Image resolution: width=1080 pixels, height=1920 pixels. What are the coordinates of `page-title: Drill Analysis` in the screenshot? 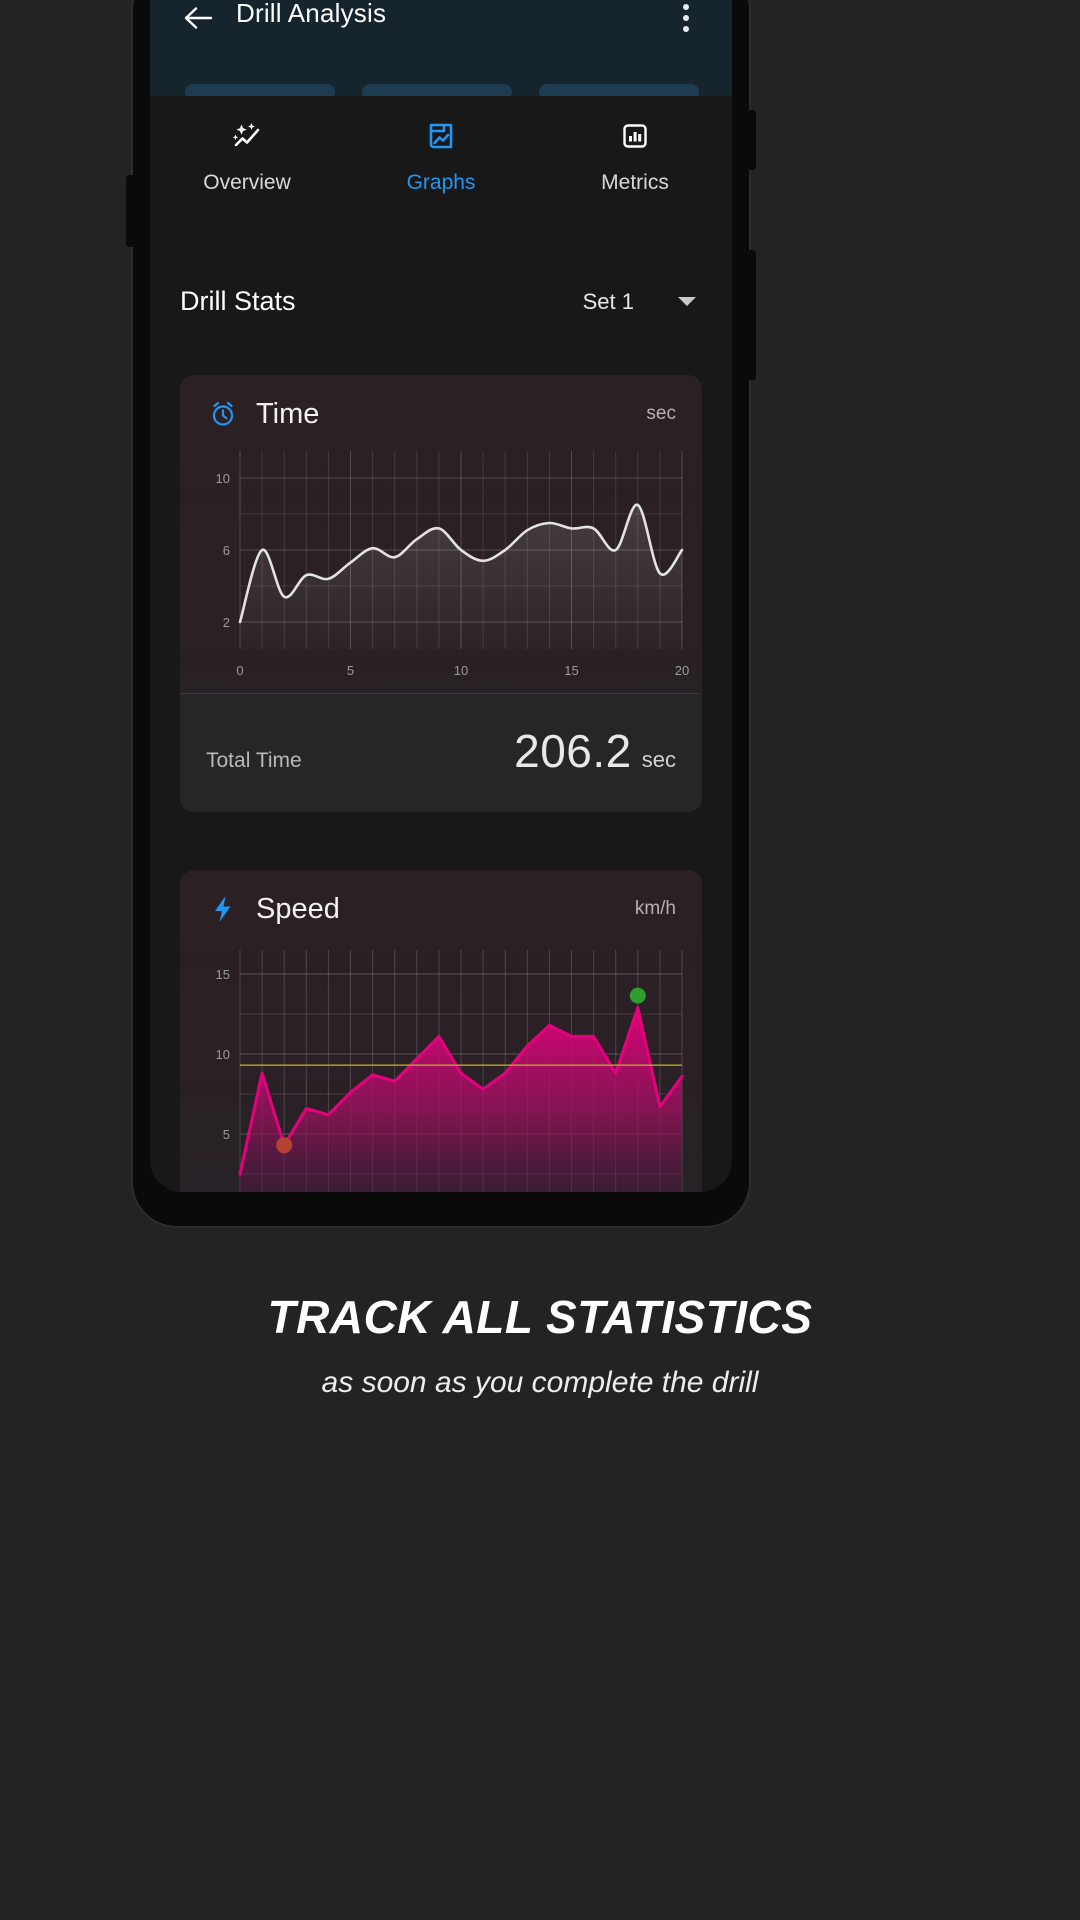 It's located at (311, 14).